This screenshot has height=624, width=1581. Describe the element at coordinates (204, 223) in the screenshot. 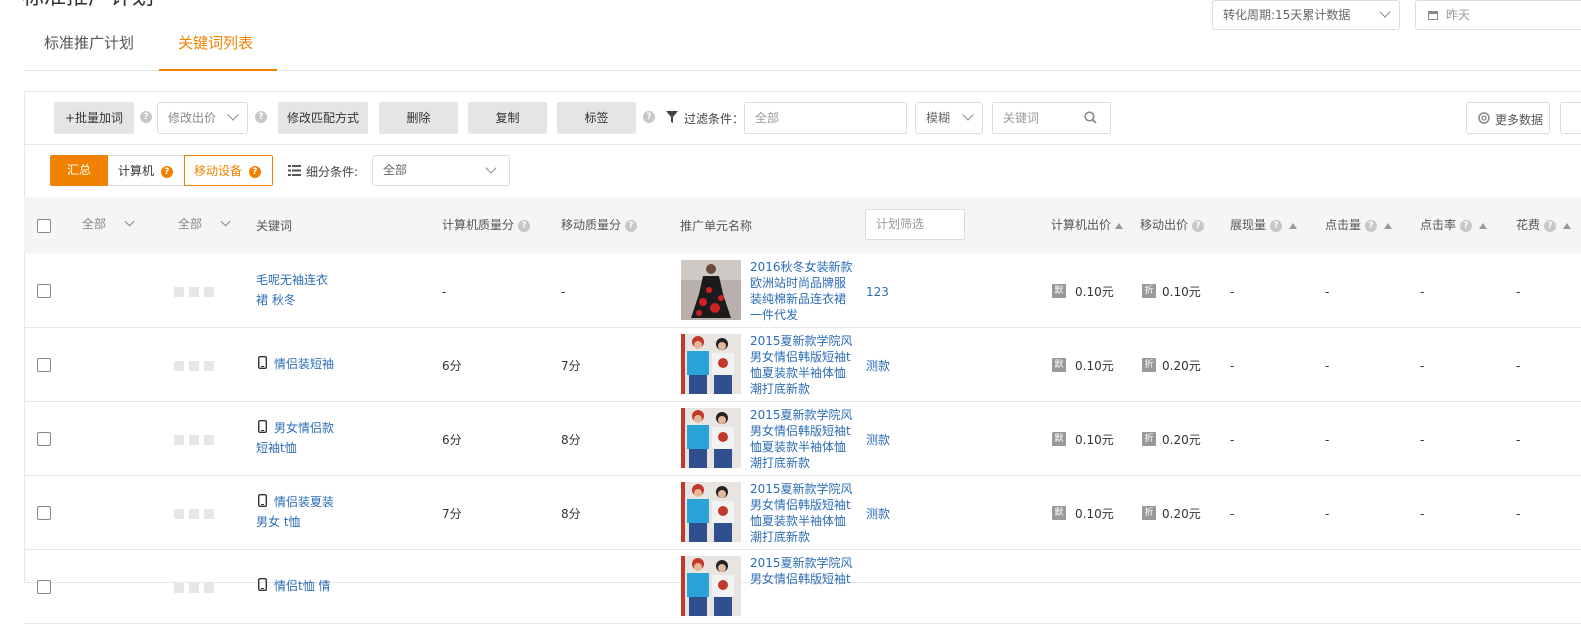

I see `status-filter-2: 全部` at that location.